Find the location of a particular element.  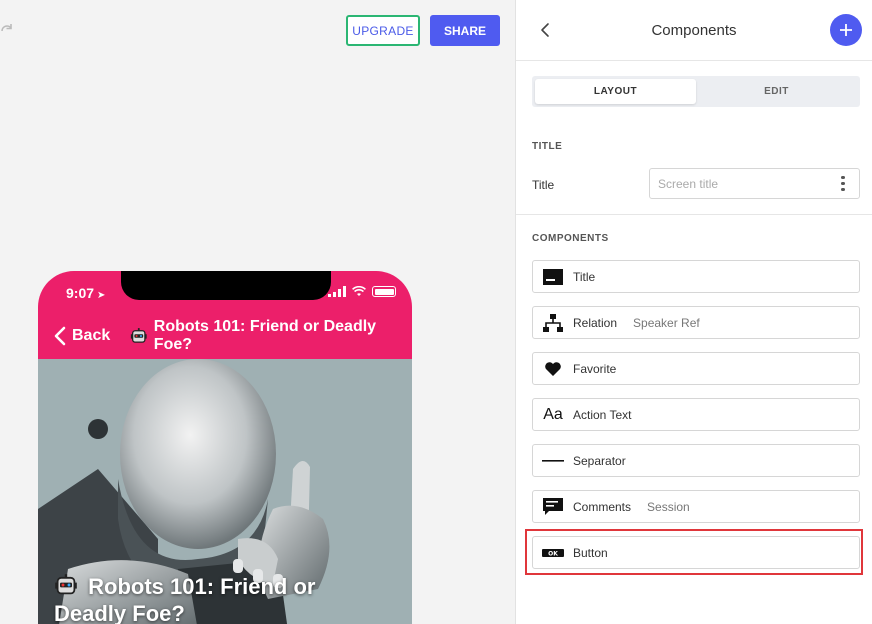

share-button: SHARE is located at coordinates (465, 30).